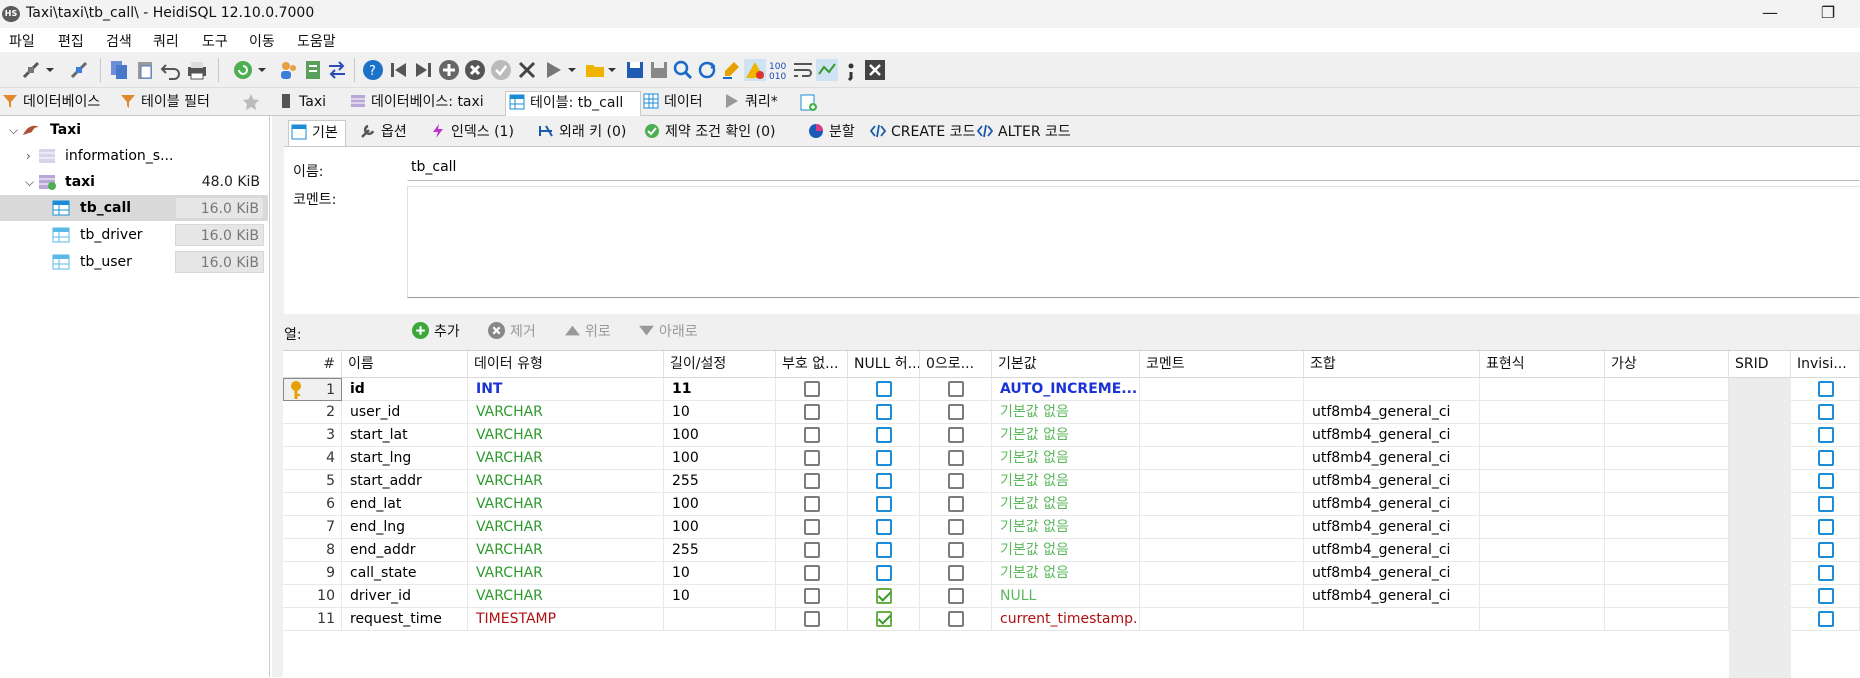  Describe the element at coordinates (312, 481) in the screenshot. I see `row-number: 5` at that location.